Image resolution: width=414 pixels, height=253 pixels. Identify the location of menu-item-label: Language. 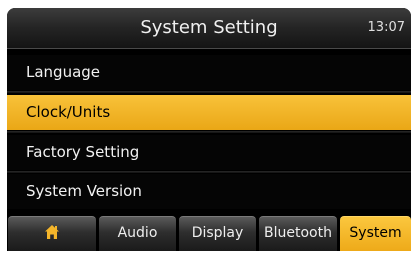
(63, 72).